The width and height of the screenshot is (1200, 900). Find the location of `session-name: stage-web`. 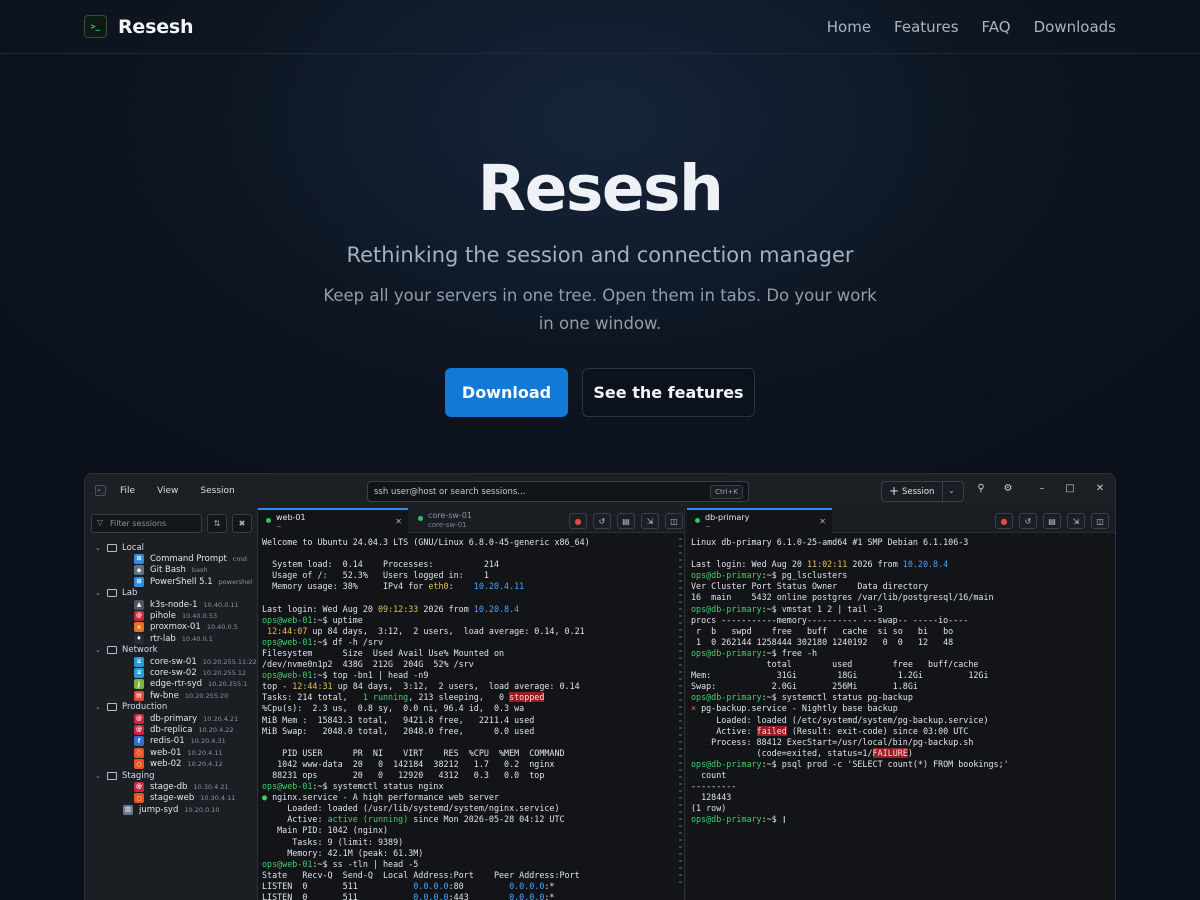

session-name: stage-web is located at coordinates (172, 798).